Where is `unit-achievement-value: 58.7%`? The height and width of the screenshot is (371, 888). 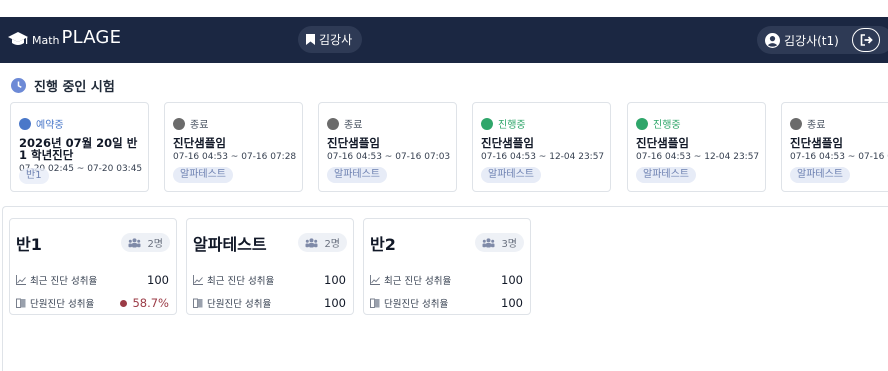 unit-achievement-value: 58.7% is located at coordinates (150, 303).